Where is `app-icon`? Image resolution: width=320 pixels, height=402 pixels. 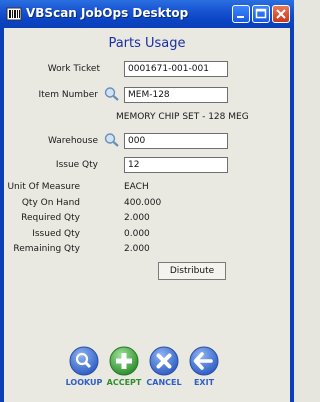
app-icon is located at coordinates (14, 14).